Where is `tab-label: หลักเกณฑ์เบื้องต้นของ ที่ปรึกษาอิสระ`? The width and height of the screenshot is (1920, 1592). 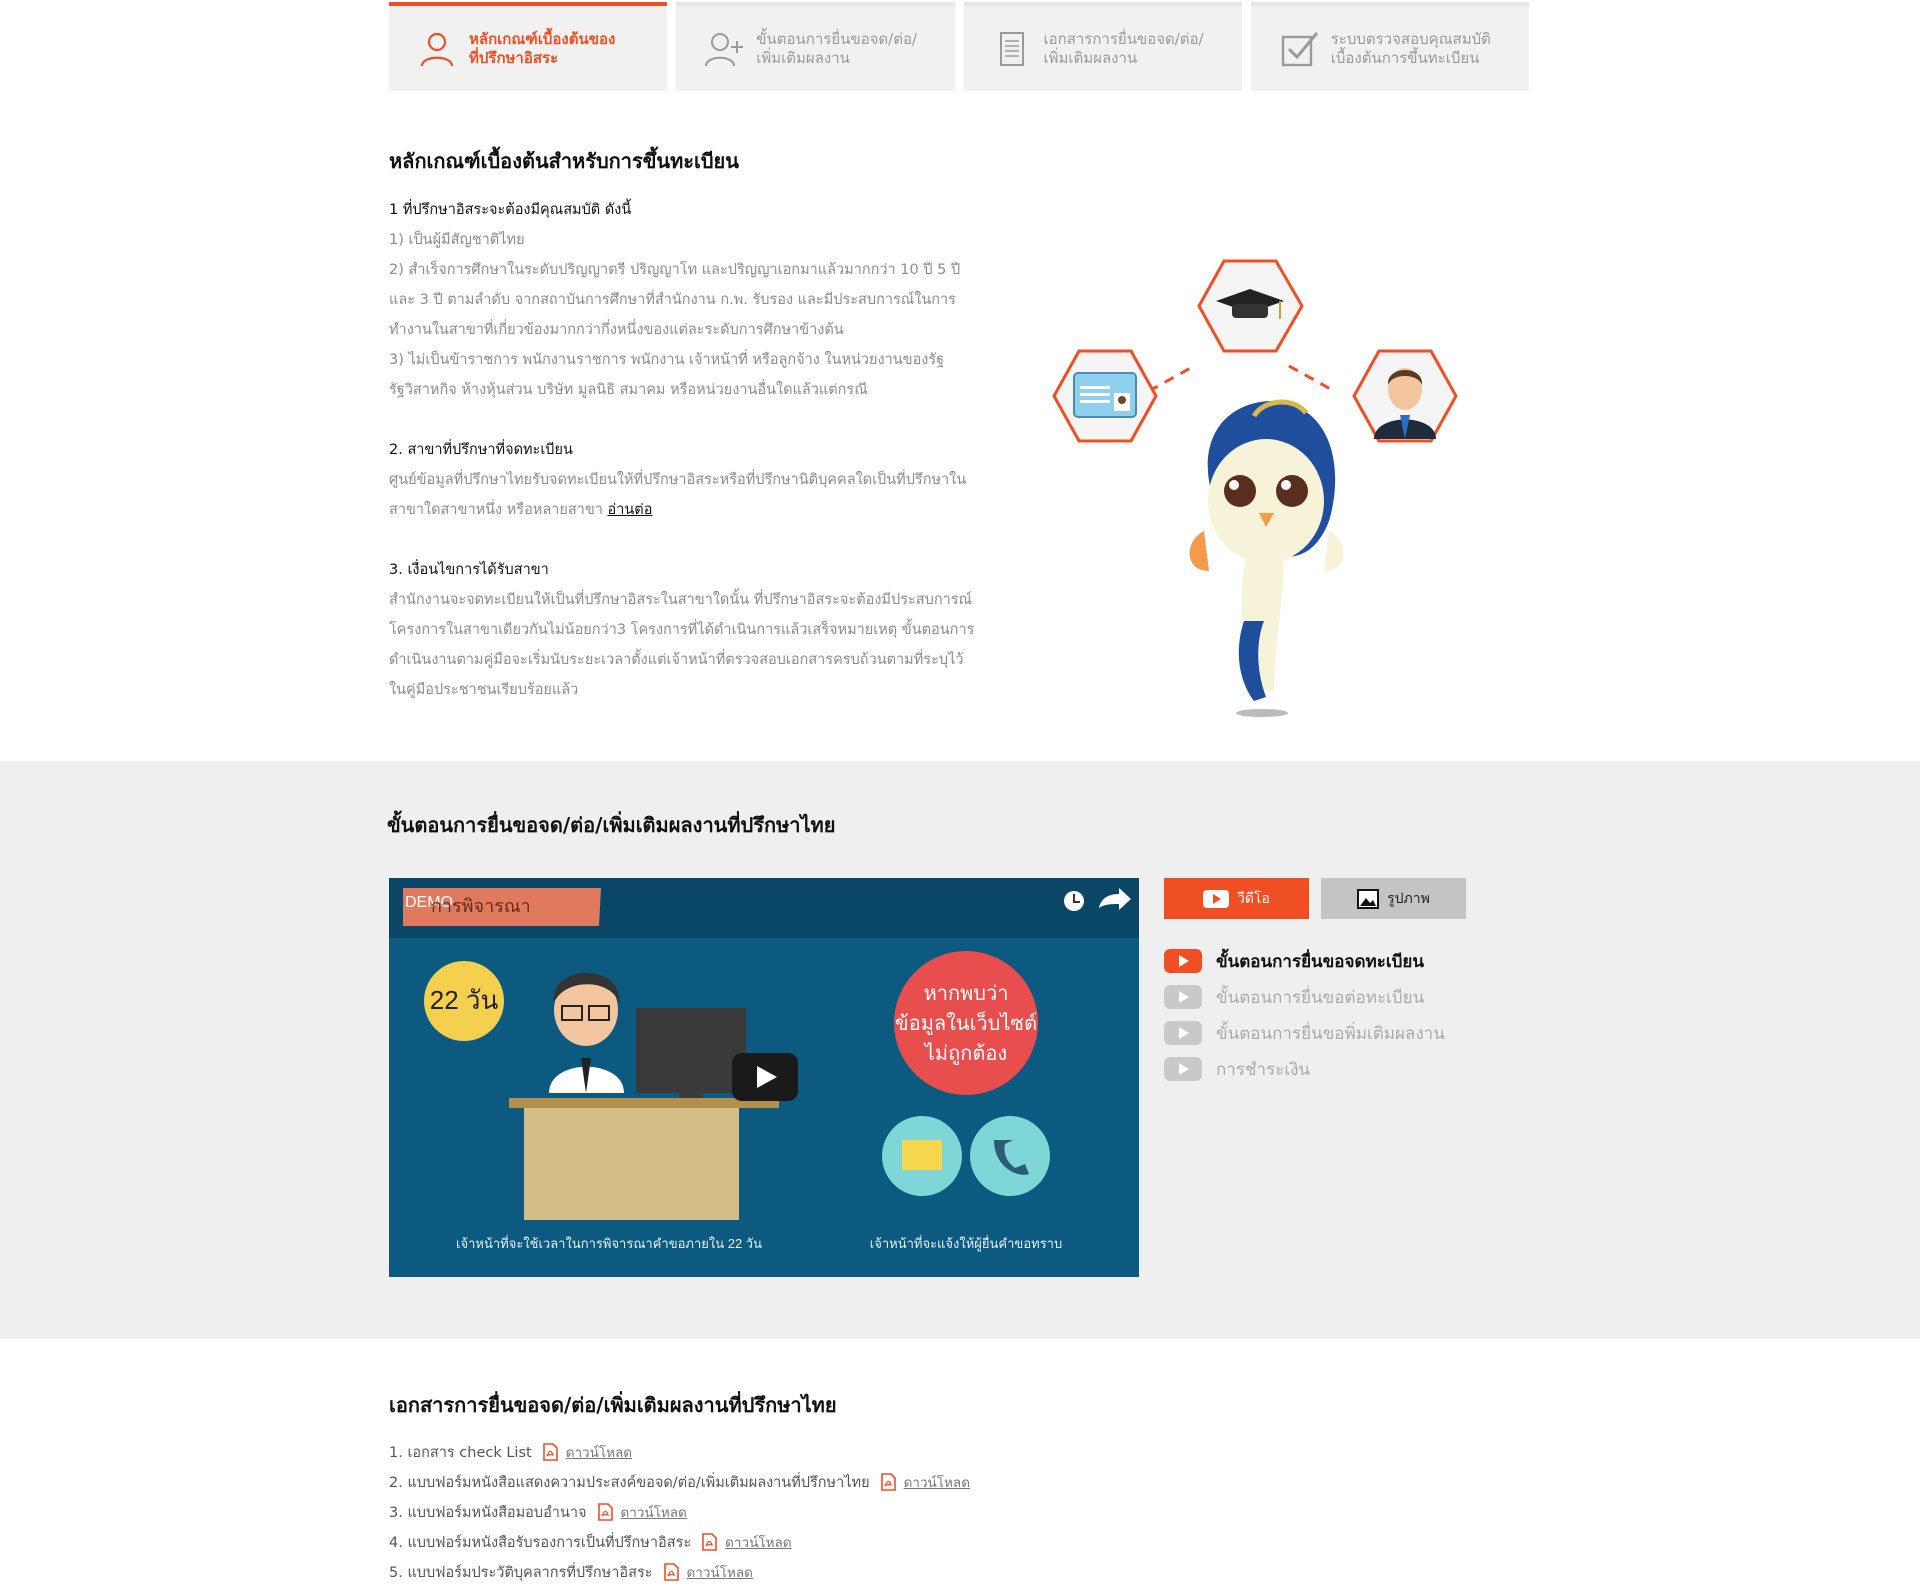 tab-label: หลักเกณฑ์เบื้องต้นของ ที่ปรึกษาอิสระ is located at coordinates (542, 48).